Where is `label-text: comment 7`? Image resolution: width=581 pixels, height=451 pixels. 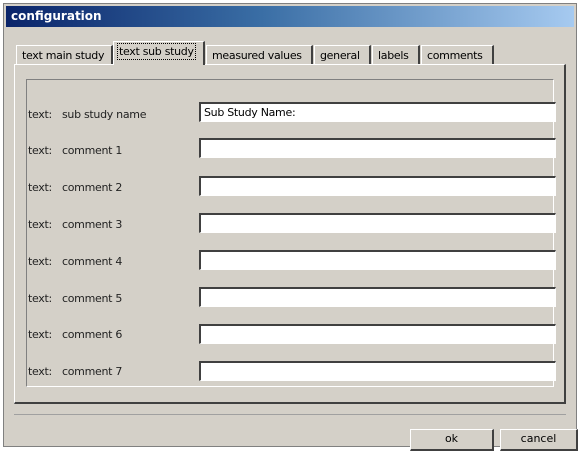 label-text: comment 7 is located at coordinates (92, 371).